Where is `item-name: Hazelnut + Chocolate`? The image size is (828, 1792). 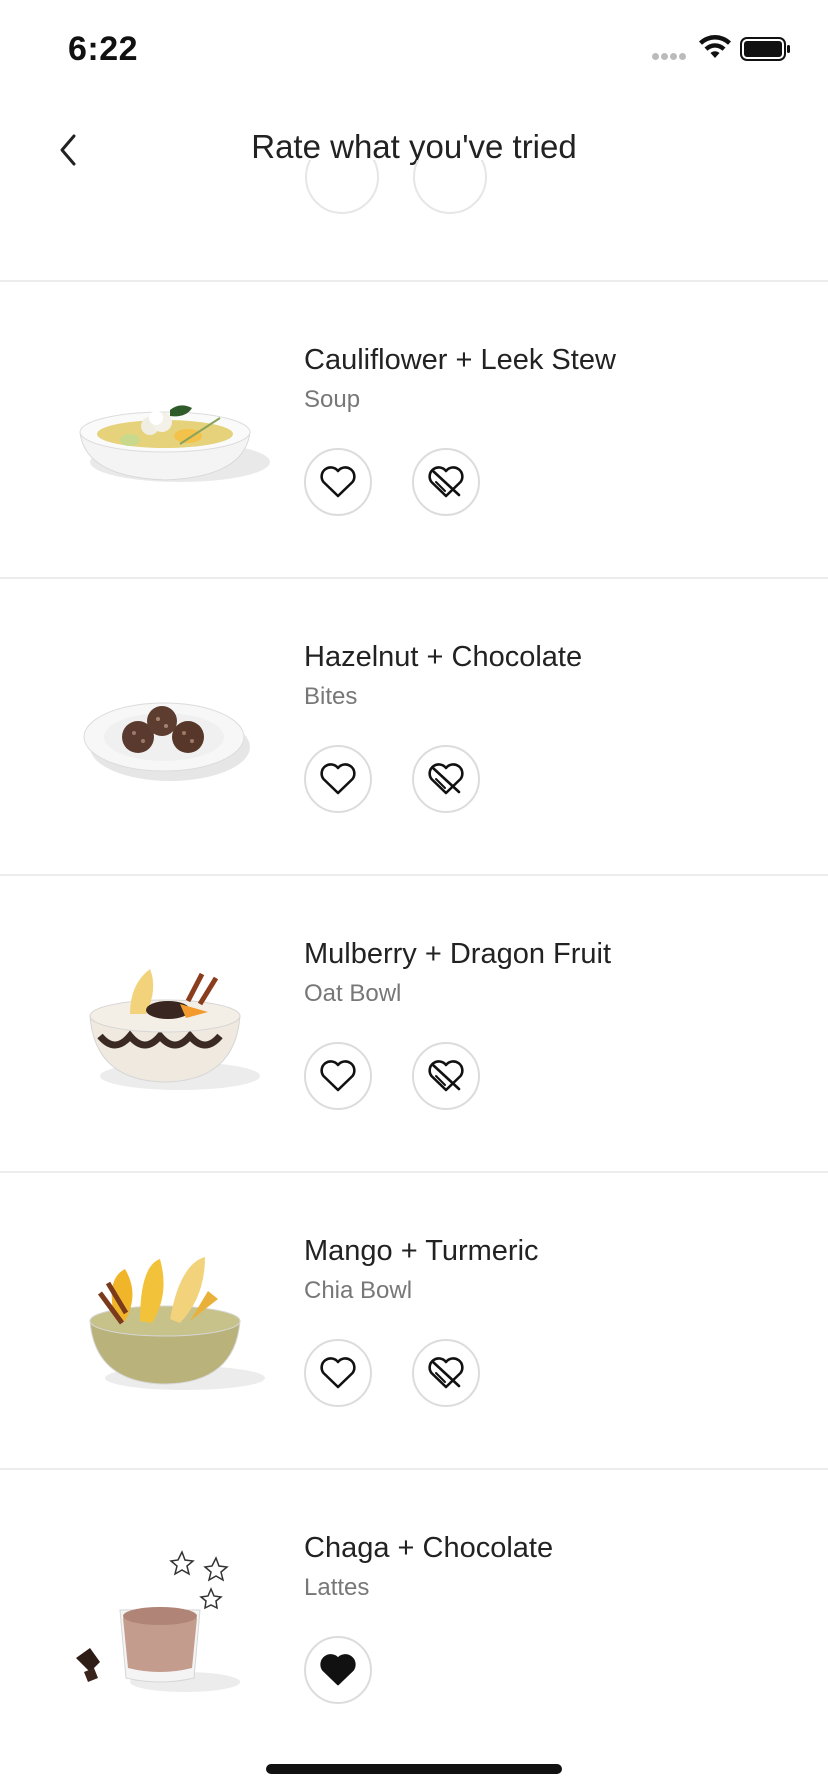 item-name: Hazelnut + Chocolate is located at coordinates (443, 657).